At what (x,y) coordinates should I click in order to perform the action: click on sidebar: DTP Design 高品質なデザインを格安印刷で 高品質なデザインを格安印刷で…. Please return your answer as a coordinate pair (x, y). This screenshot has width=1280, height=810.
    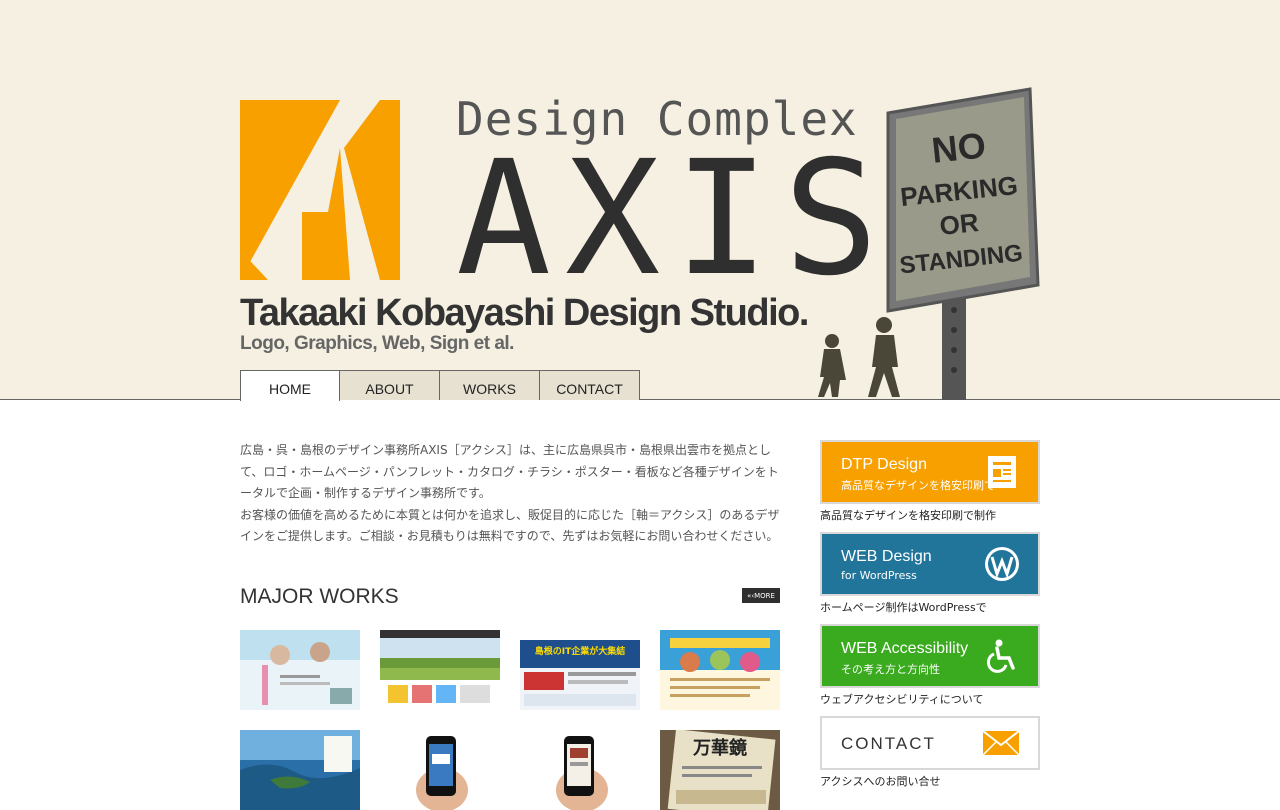
    Looking at the image, I should click on (930, 619).